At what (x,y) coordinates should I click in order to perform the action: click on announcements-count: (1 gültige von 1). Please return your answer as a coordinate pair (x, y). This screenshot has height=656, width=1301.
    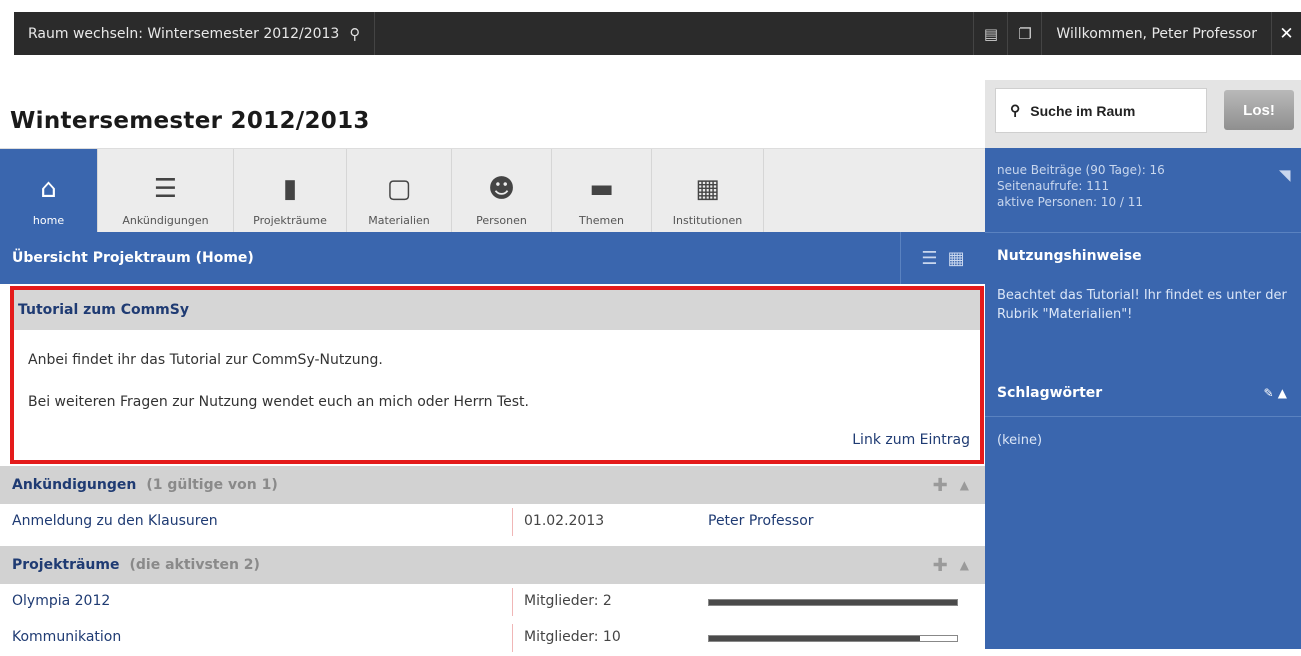
    Looking at the image, I should click on (212, 485).